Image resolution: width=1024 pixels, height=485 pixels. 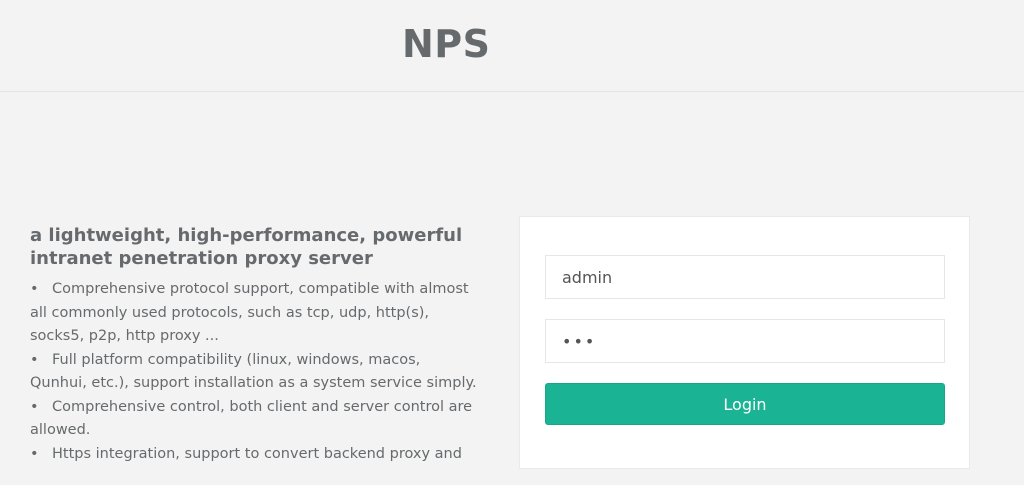 I want to click on password-field, so click(x=745, y=341).